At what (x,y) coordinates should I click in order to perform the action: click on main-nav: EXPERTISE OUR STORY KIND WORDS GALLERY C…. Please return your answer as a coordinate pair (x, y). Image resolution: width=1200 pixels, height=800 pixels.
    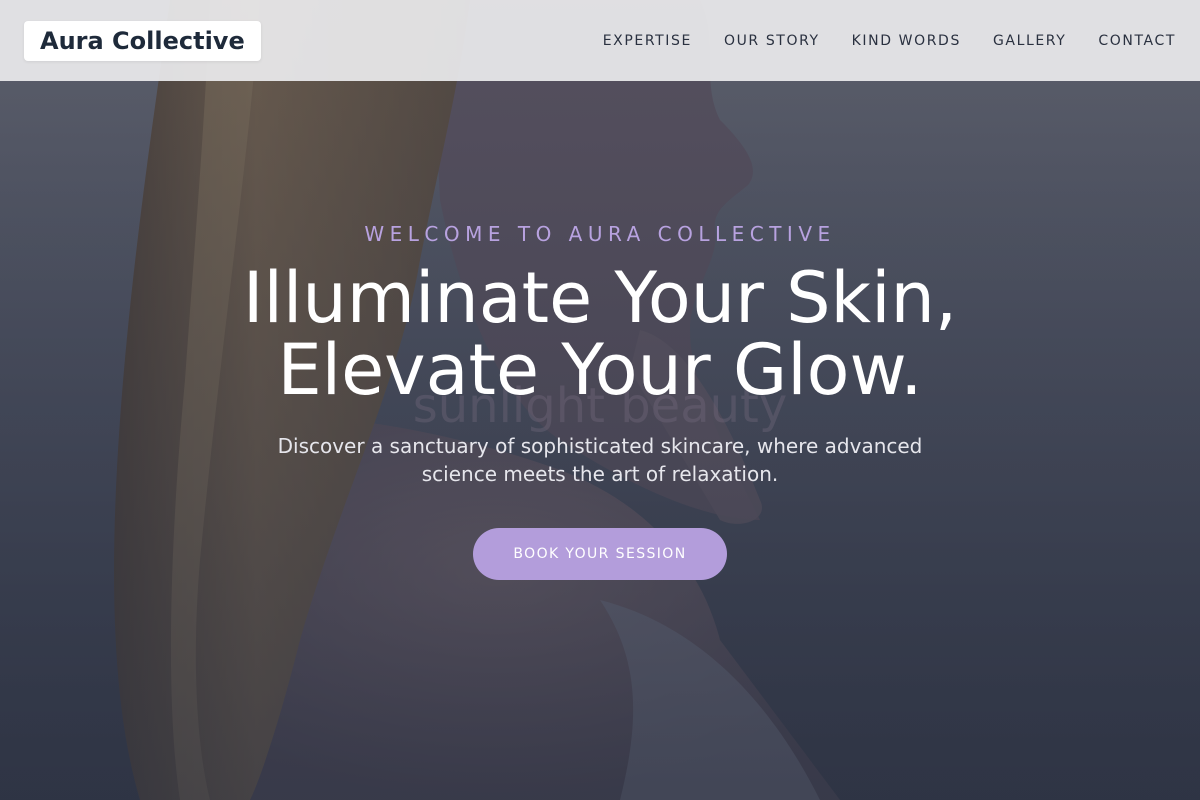
    Looking at the image, I should click on (873, 41).